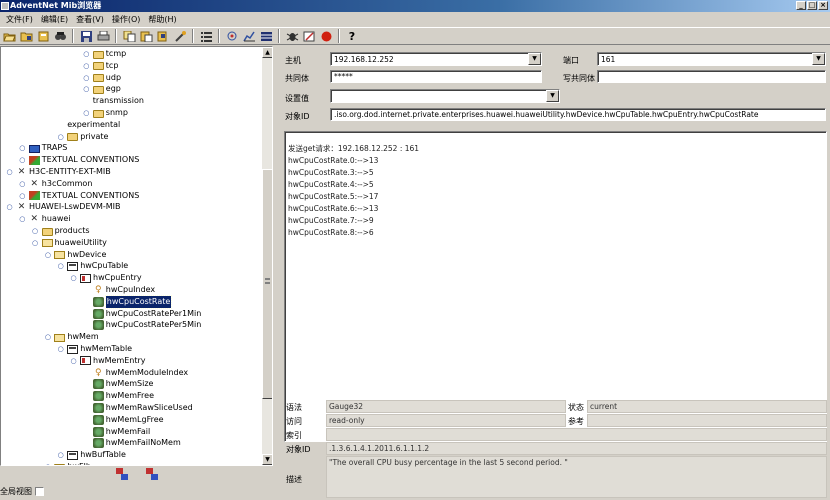  Describe the element at coordinates (117, 384) in the screenshot. I see `tree-node: hwMemSize` at that location.